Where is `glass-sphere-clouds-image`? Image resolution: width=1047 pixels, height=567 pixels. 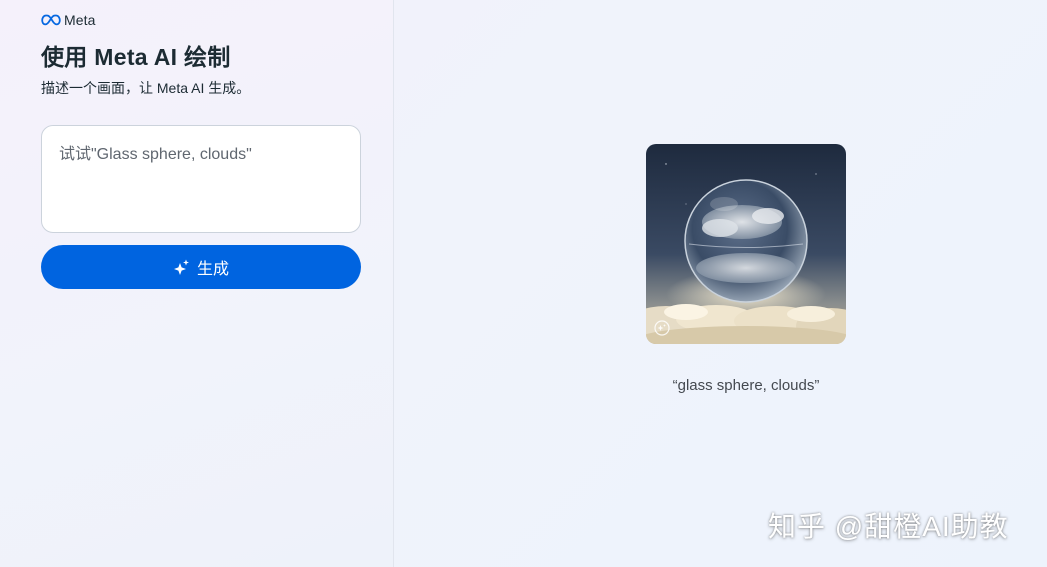
glass-sphere-clouds-image is located at coordinates (746, 244).